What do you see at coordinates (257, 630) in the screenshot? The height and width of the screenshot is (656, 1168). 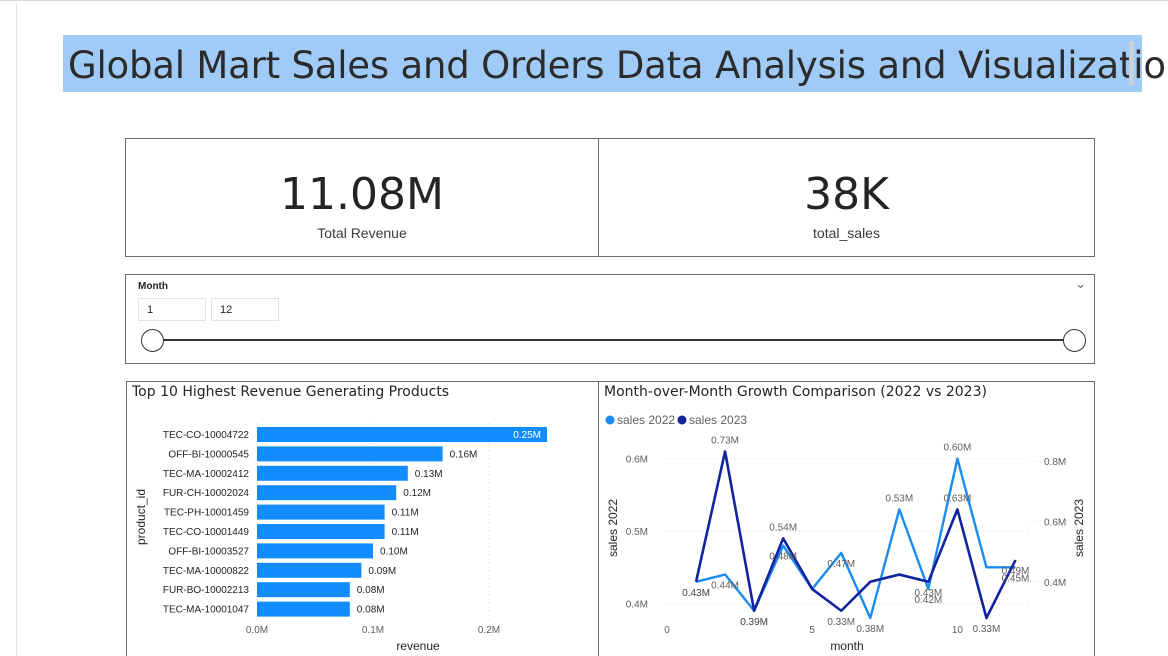 I see `x-tick-label: 0.0M` at bounding box center [257, 630].